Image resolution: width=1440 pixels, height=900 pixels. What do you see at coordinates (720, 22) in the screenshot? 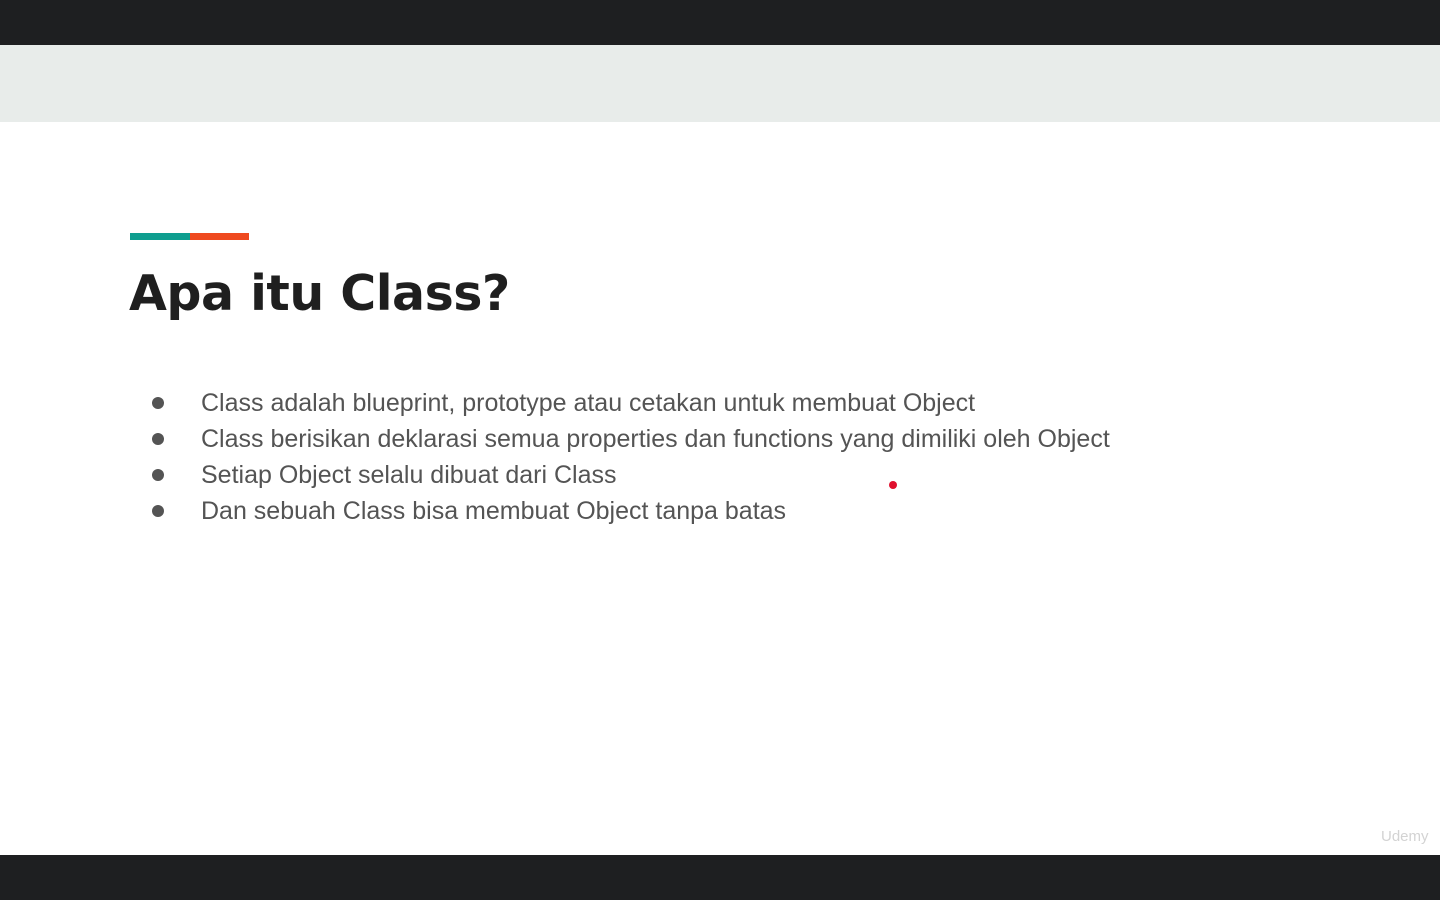
I see `letterbox-top` at bounding box center [720, 22].